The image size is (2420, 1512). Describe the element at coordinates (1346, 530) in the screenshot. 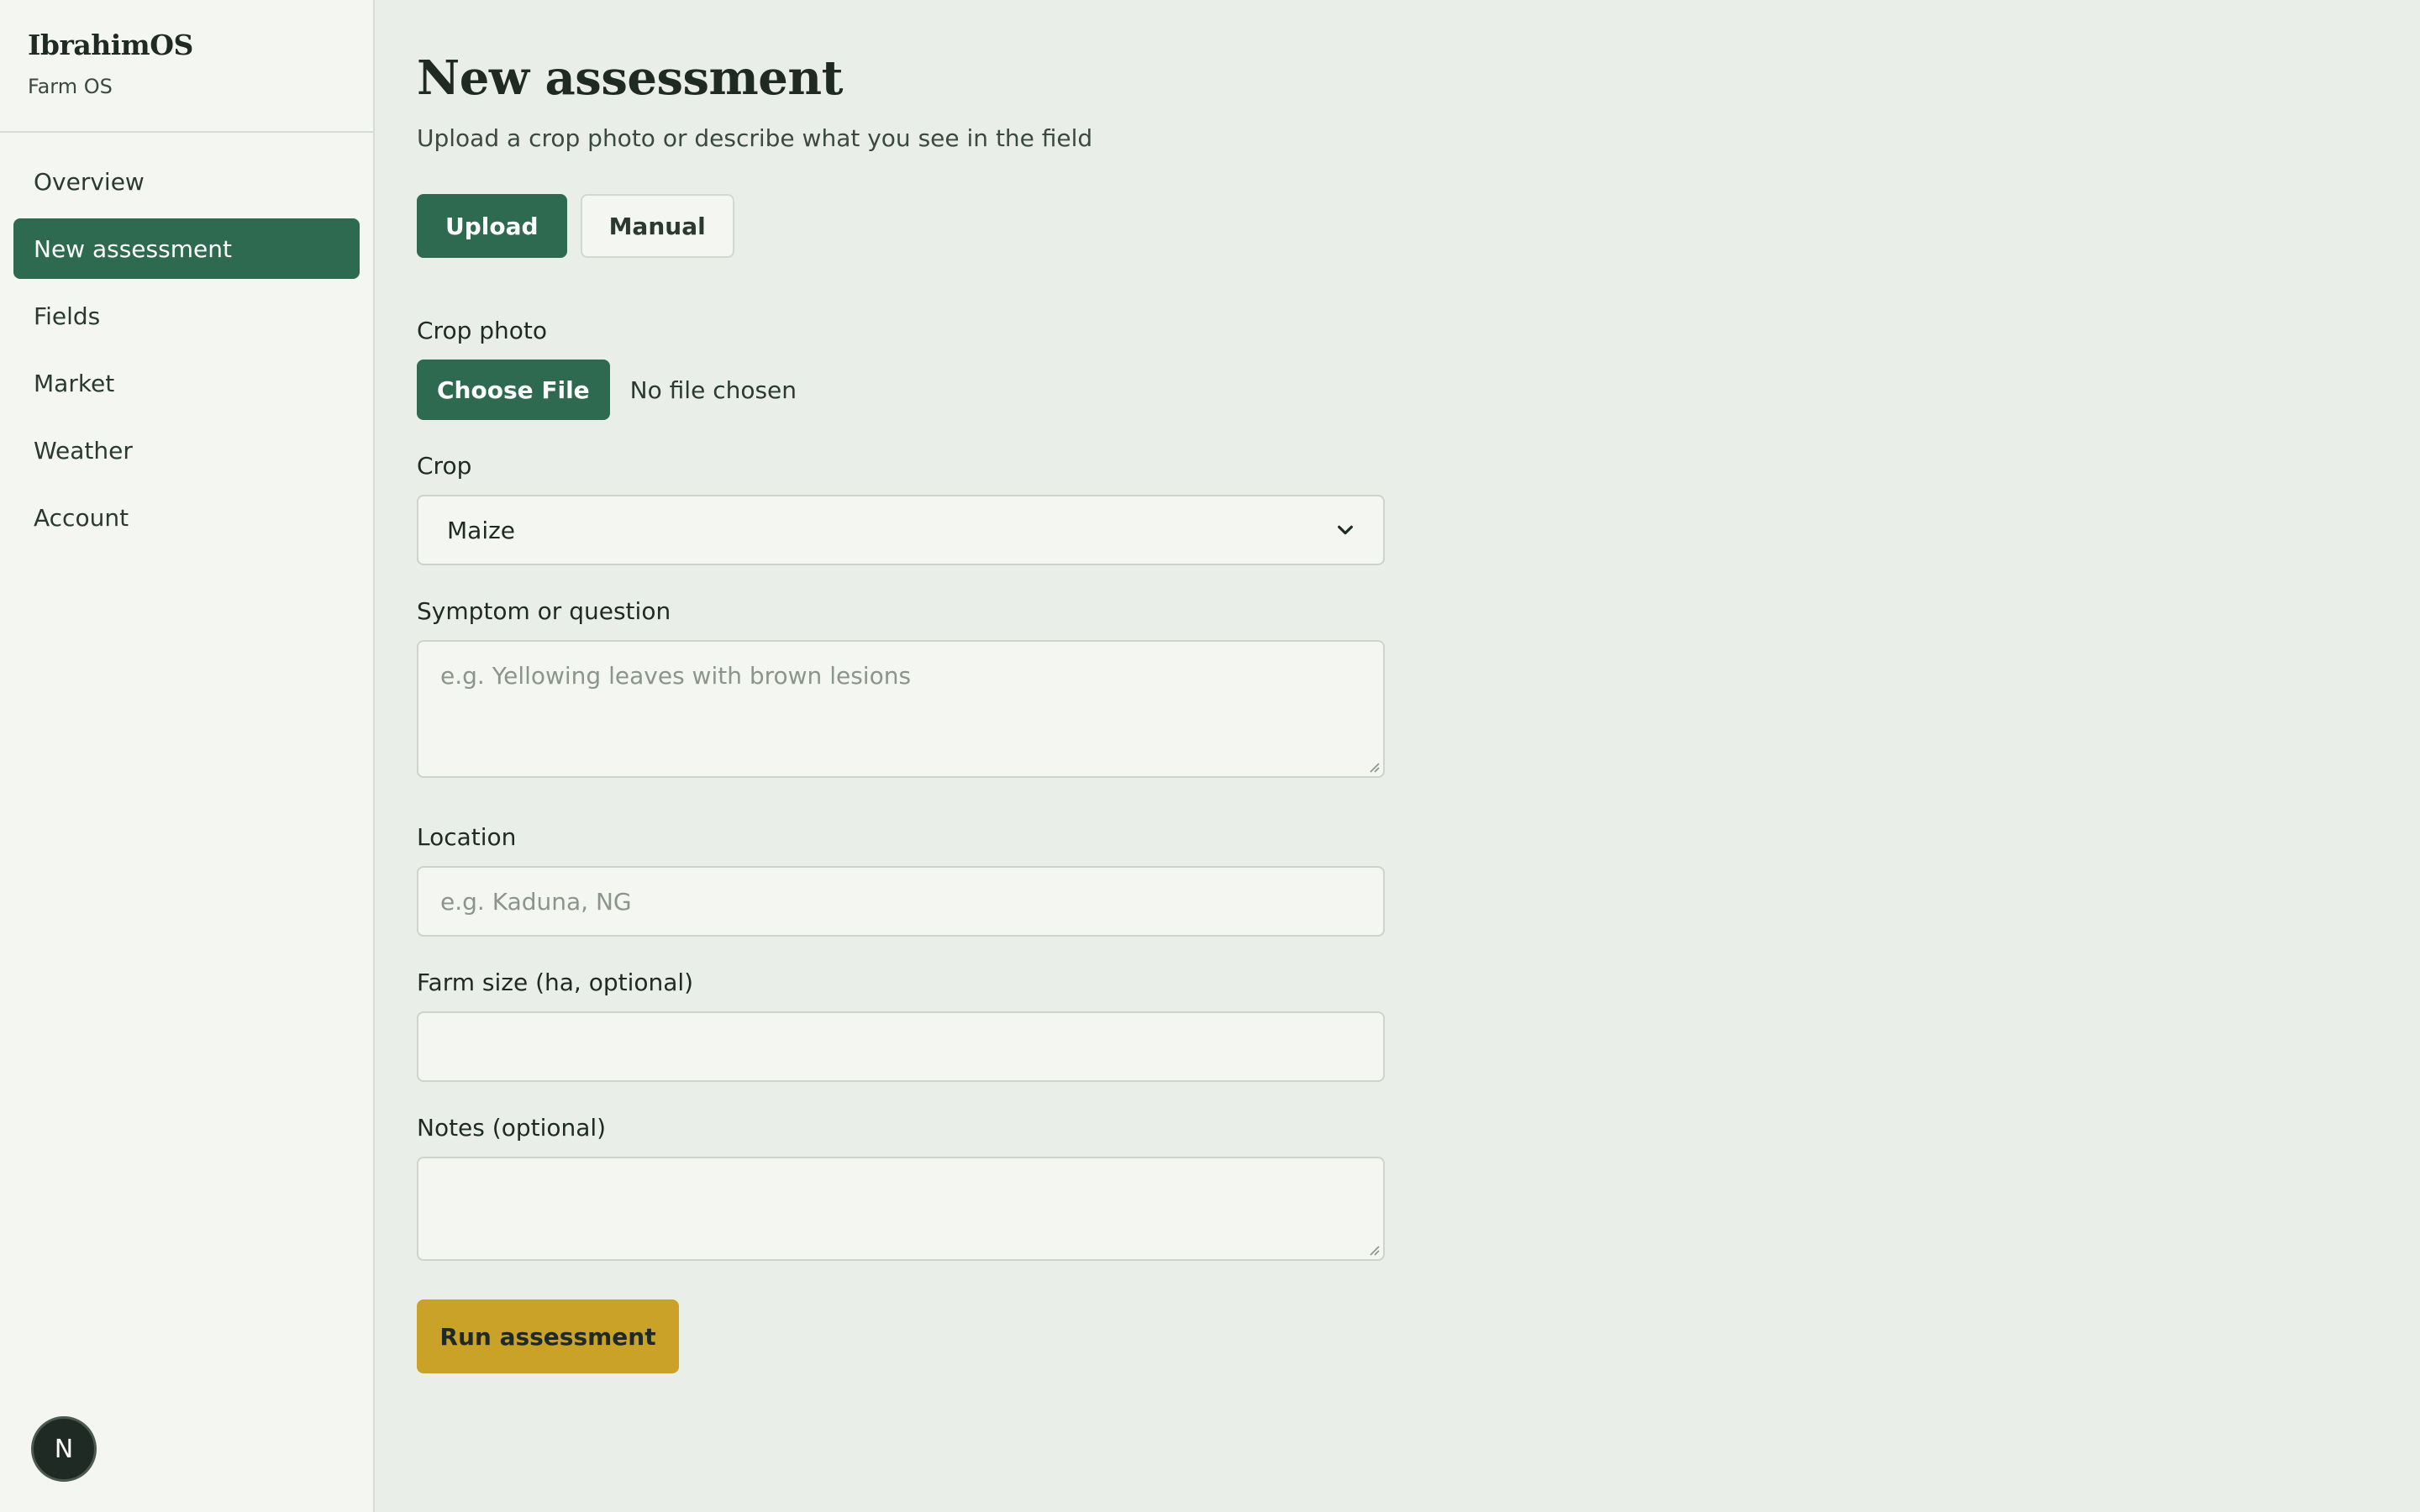

I see `chevron-down-icon` at that location.